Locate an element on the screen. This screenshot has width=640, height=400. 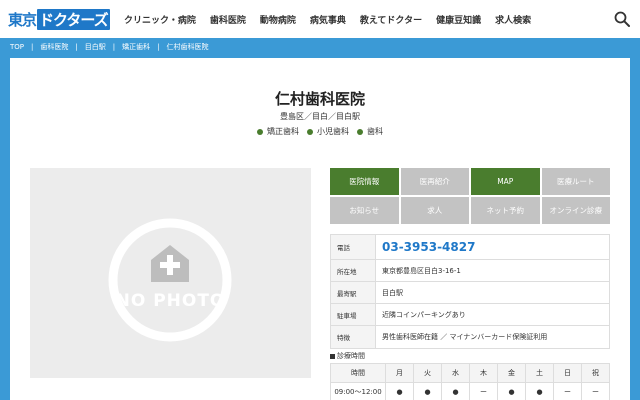
info-label: 最寄駅 is located at coordinates (353, 292).